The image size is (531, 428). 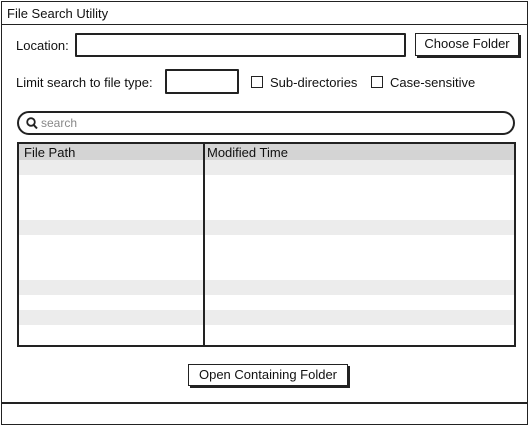 What do you see at coordinates (49, 152) in the screenshot?
I see `column-header-file-path: File Path` at bounding box center [49, 152].